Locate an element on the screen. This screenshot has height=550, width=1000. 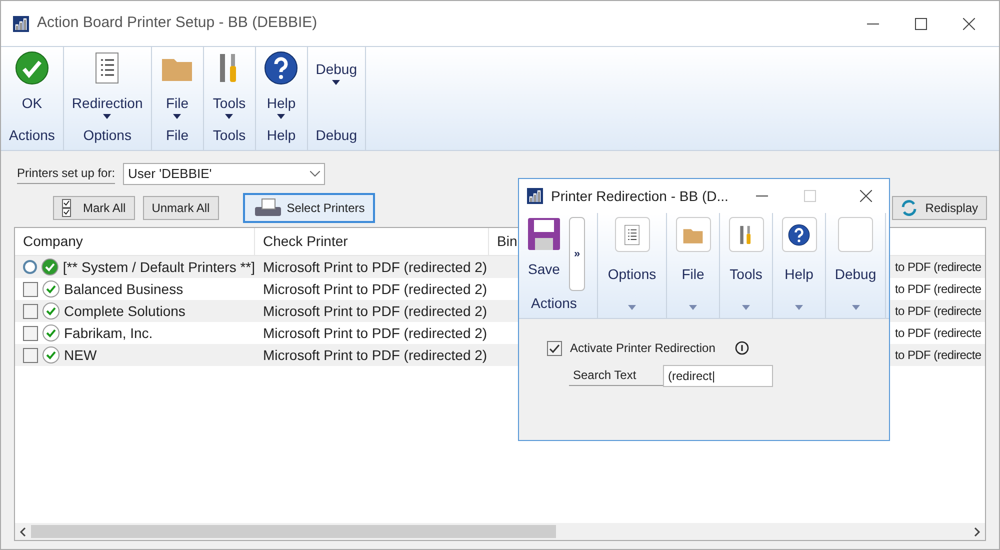
checkmark-icon is located at coordinates (31, 68).